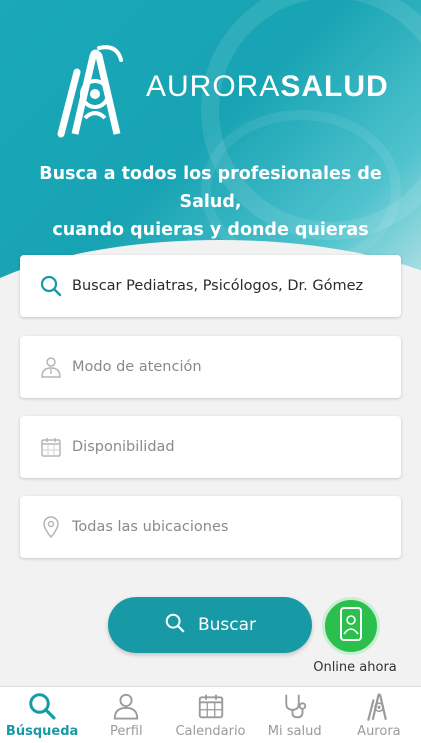  Describe the element at coordinates (355, 667) in the screenshot. I see `online-now-label: Online ahora` at that location.